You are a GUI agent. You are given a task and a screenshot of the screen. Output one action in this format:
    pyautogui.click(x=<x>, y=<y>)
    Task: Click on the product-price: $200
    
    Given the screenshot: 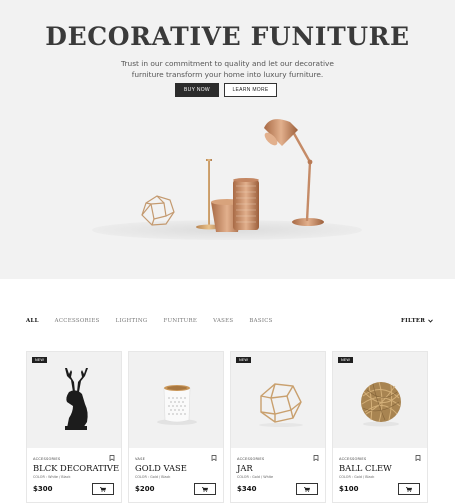 What is the action you would take?
    pyautogui.click(x=145, y=489)
    